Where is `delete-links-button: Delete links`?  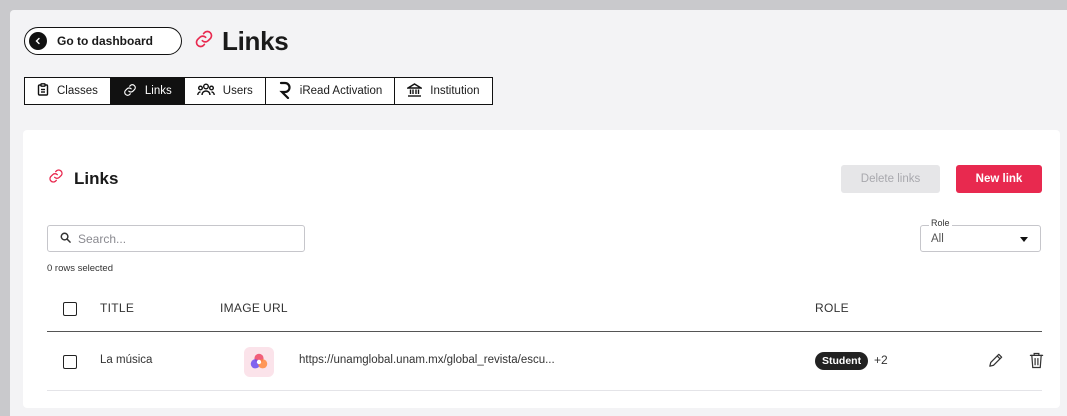 delete-links-button: Delete links is located at coordinates (890, 179).